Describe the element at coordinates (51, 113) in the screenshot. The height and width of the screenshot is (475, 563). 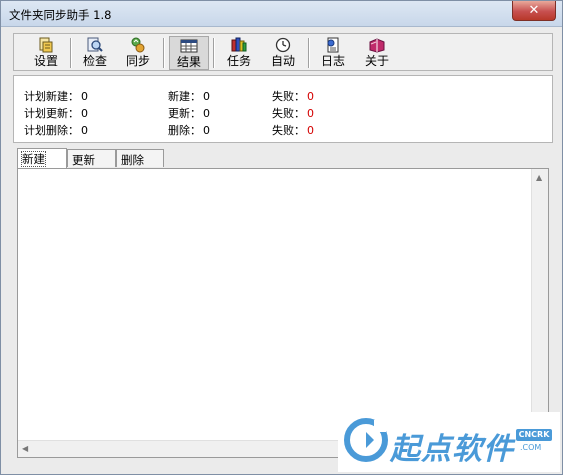
I see `planned-update-label: 计划更新：` at that location.